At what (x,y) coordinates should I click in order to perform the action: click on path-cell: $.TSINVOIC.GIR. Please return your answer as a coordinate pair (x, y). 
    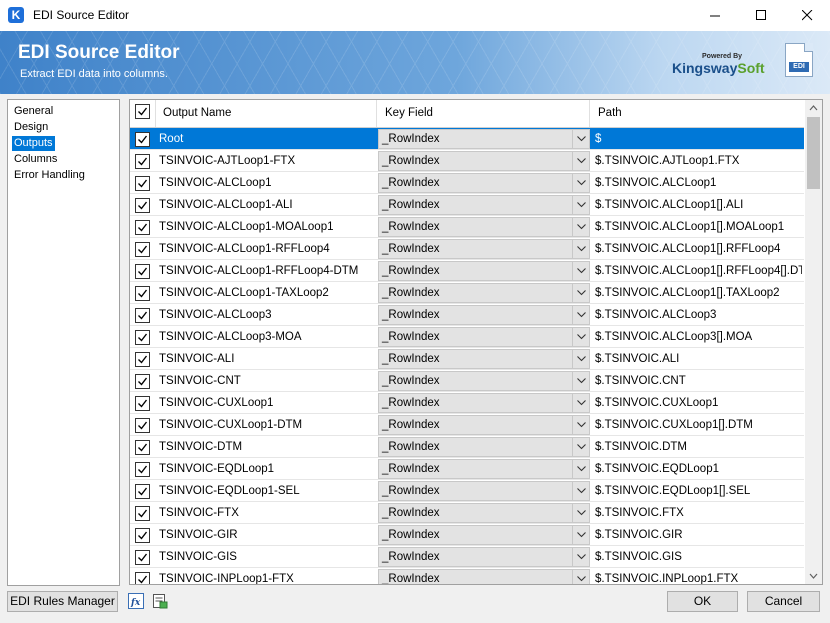
    Looking at the image, I should click on (698, 535).